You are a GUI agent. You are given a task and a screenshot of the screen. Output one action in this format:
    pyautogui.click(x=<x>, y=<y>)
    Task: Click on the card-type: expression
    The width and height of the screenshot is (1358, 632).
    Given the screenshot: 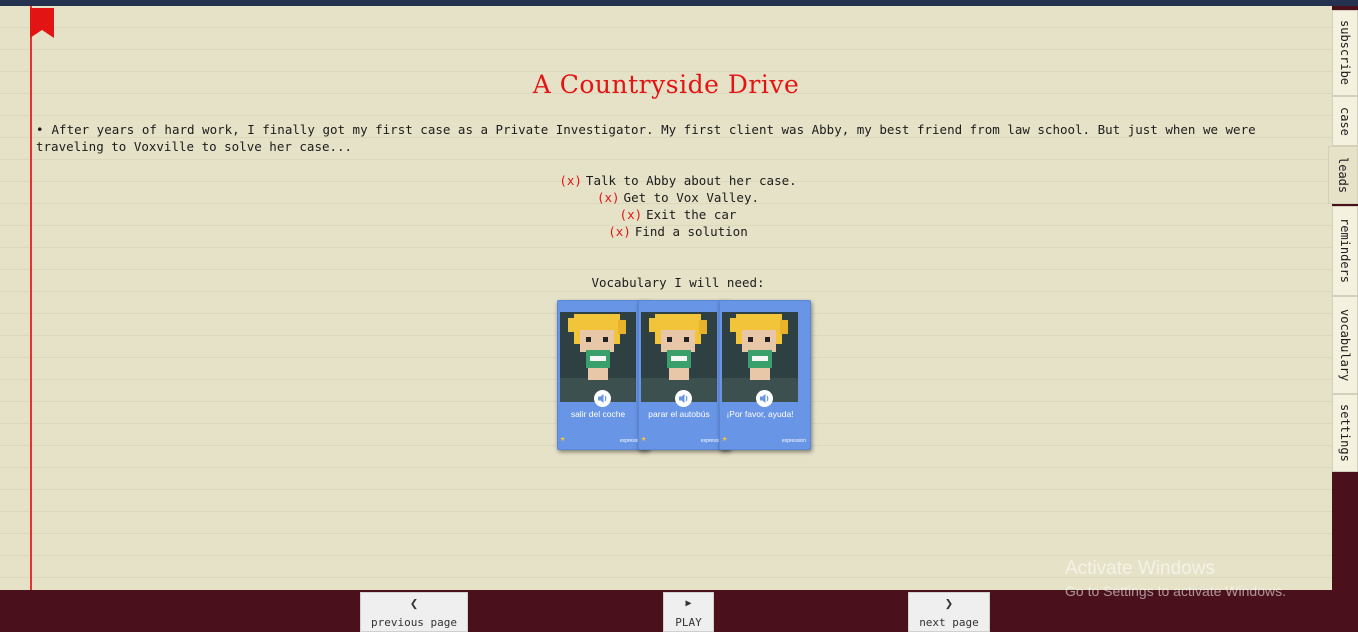 What is the action you would take?
    pyautogui.click(x=793, y=441)
    